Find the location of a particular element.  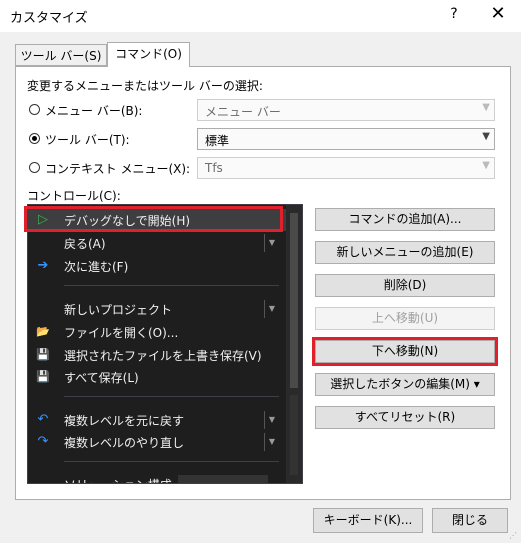

list-item: 戻る(A) ▼ is located at coordinates (157, 243).